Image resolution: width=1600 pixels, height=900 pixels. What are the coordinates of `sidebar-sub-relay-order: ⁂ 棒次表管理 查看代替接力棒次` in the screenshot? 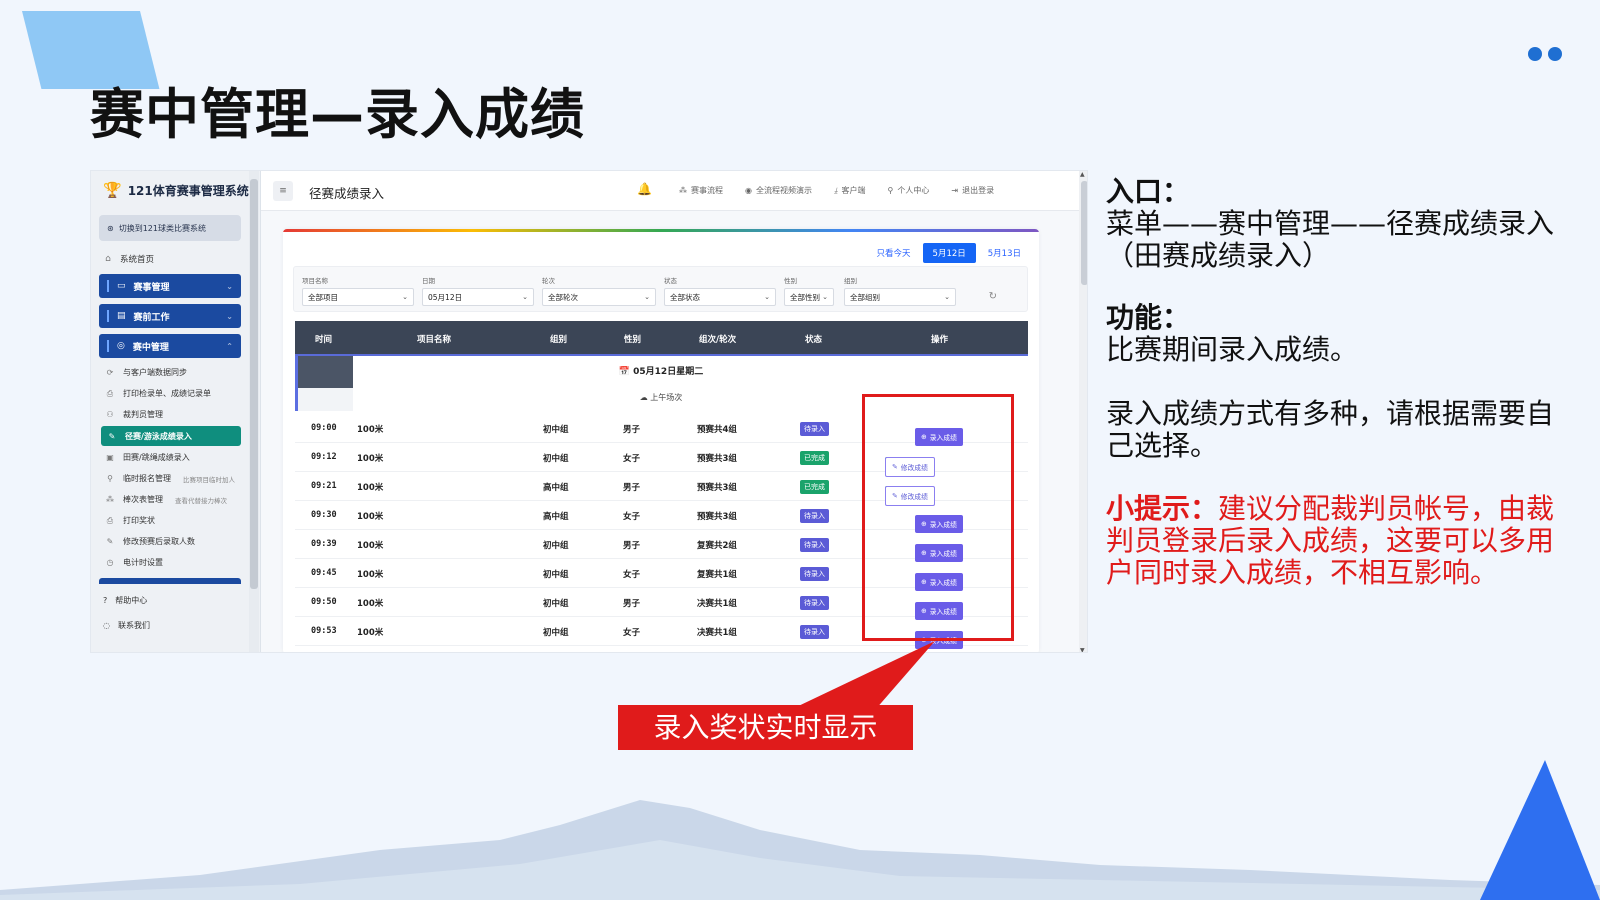 It's located at (166, 499).